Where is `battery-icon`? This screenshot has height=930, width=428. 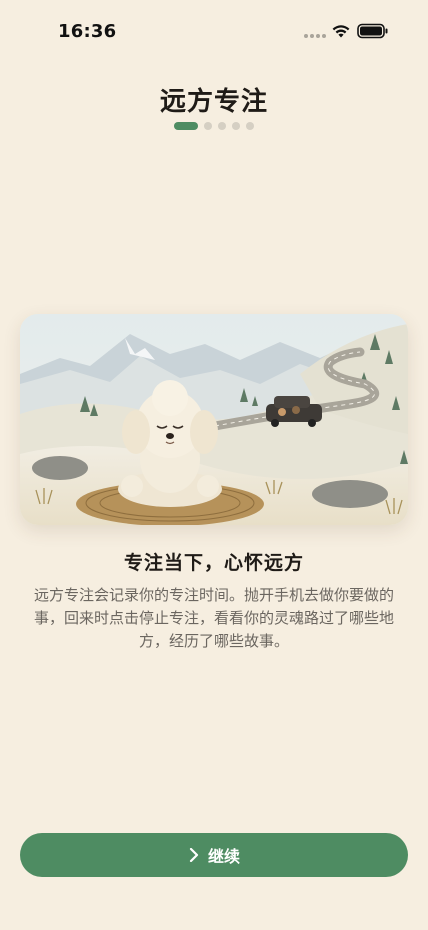
battery-icon is located at coordinates (372, 31).